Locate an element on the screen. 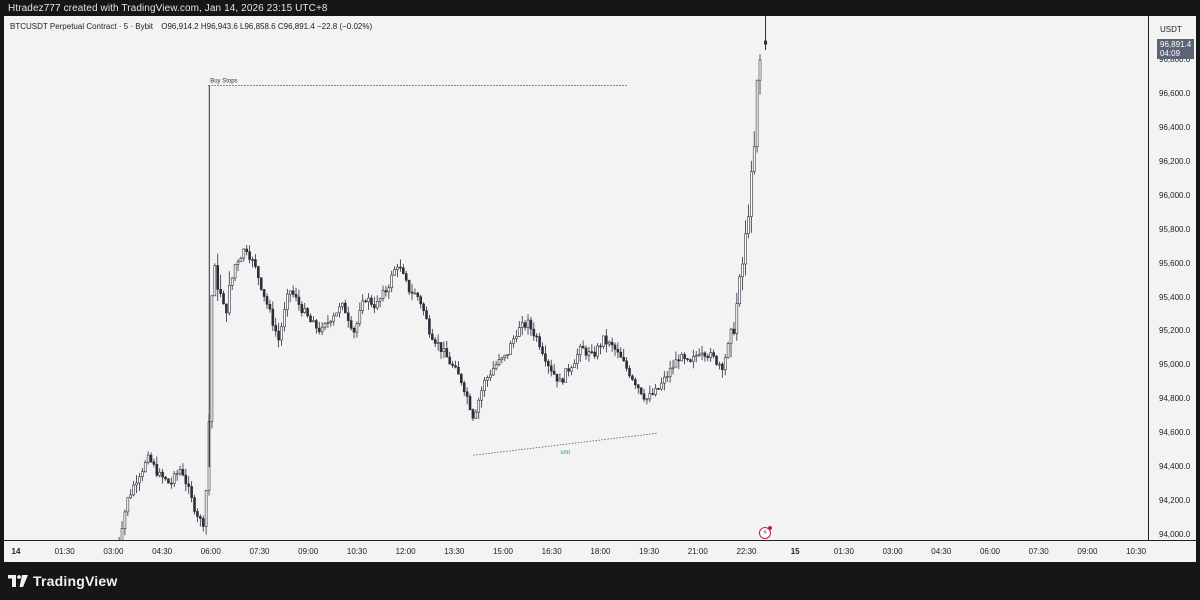  legend-symbol: BTCUSDT Perpetual Contract · 5 · Bybit is located at coordinates (81, 26).